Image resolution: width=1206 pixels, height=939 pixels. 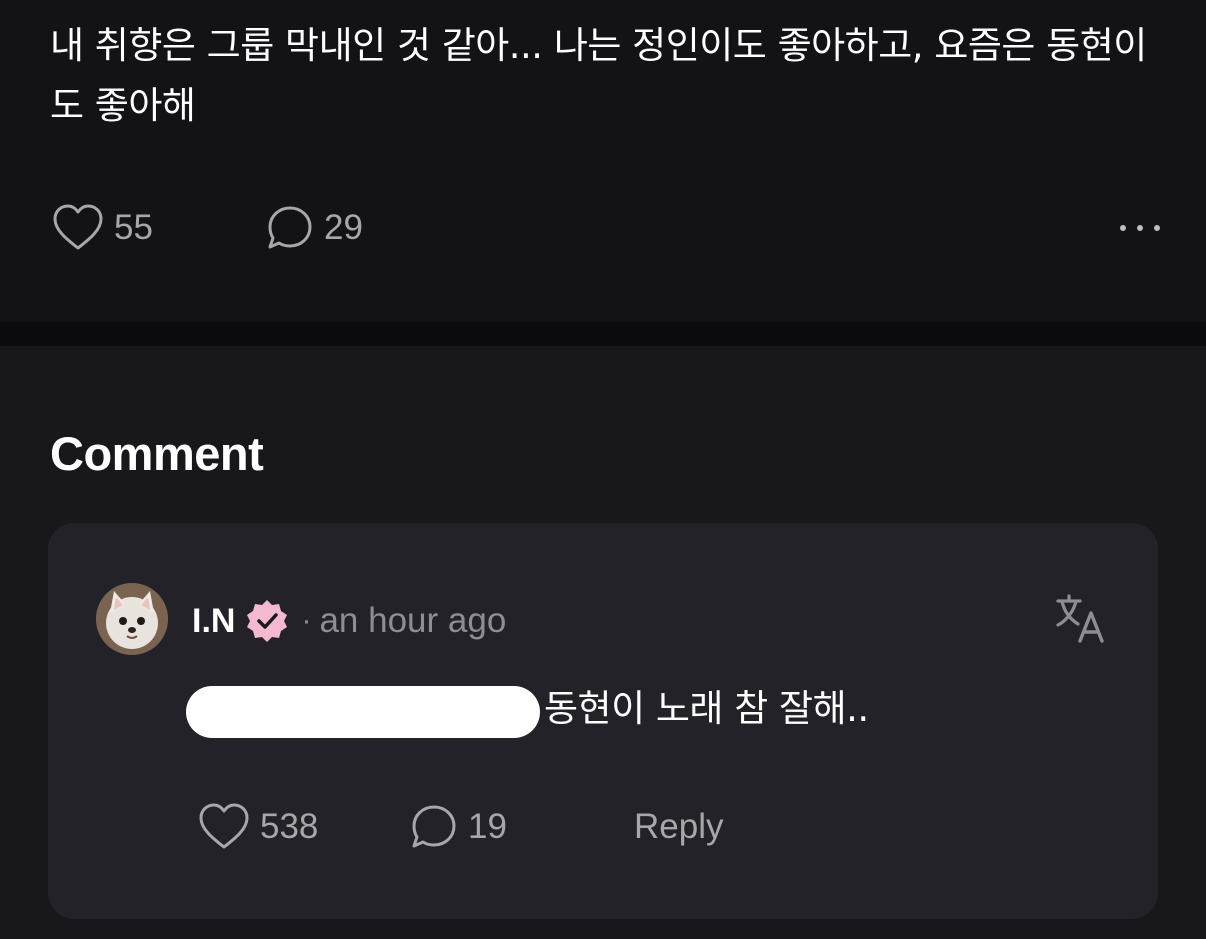 I want to click on translate-icon, so click(x=1081, y=622).